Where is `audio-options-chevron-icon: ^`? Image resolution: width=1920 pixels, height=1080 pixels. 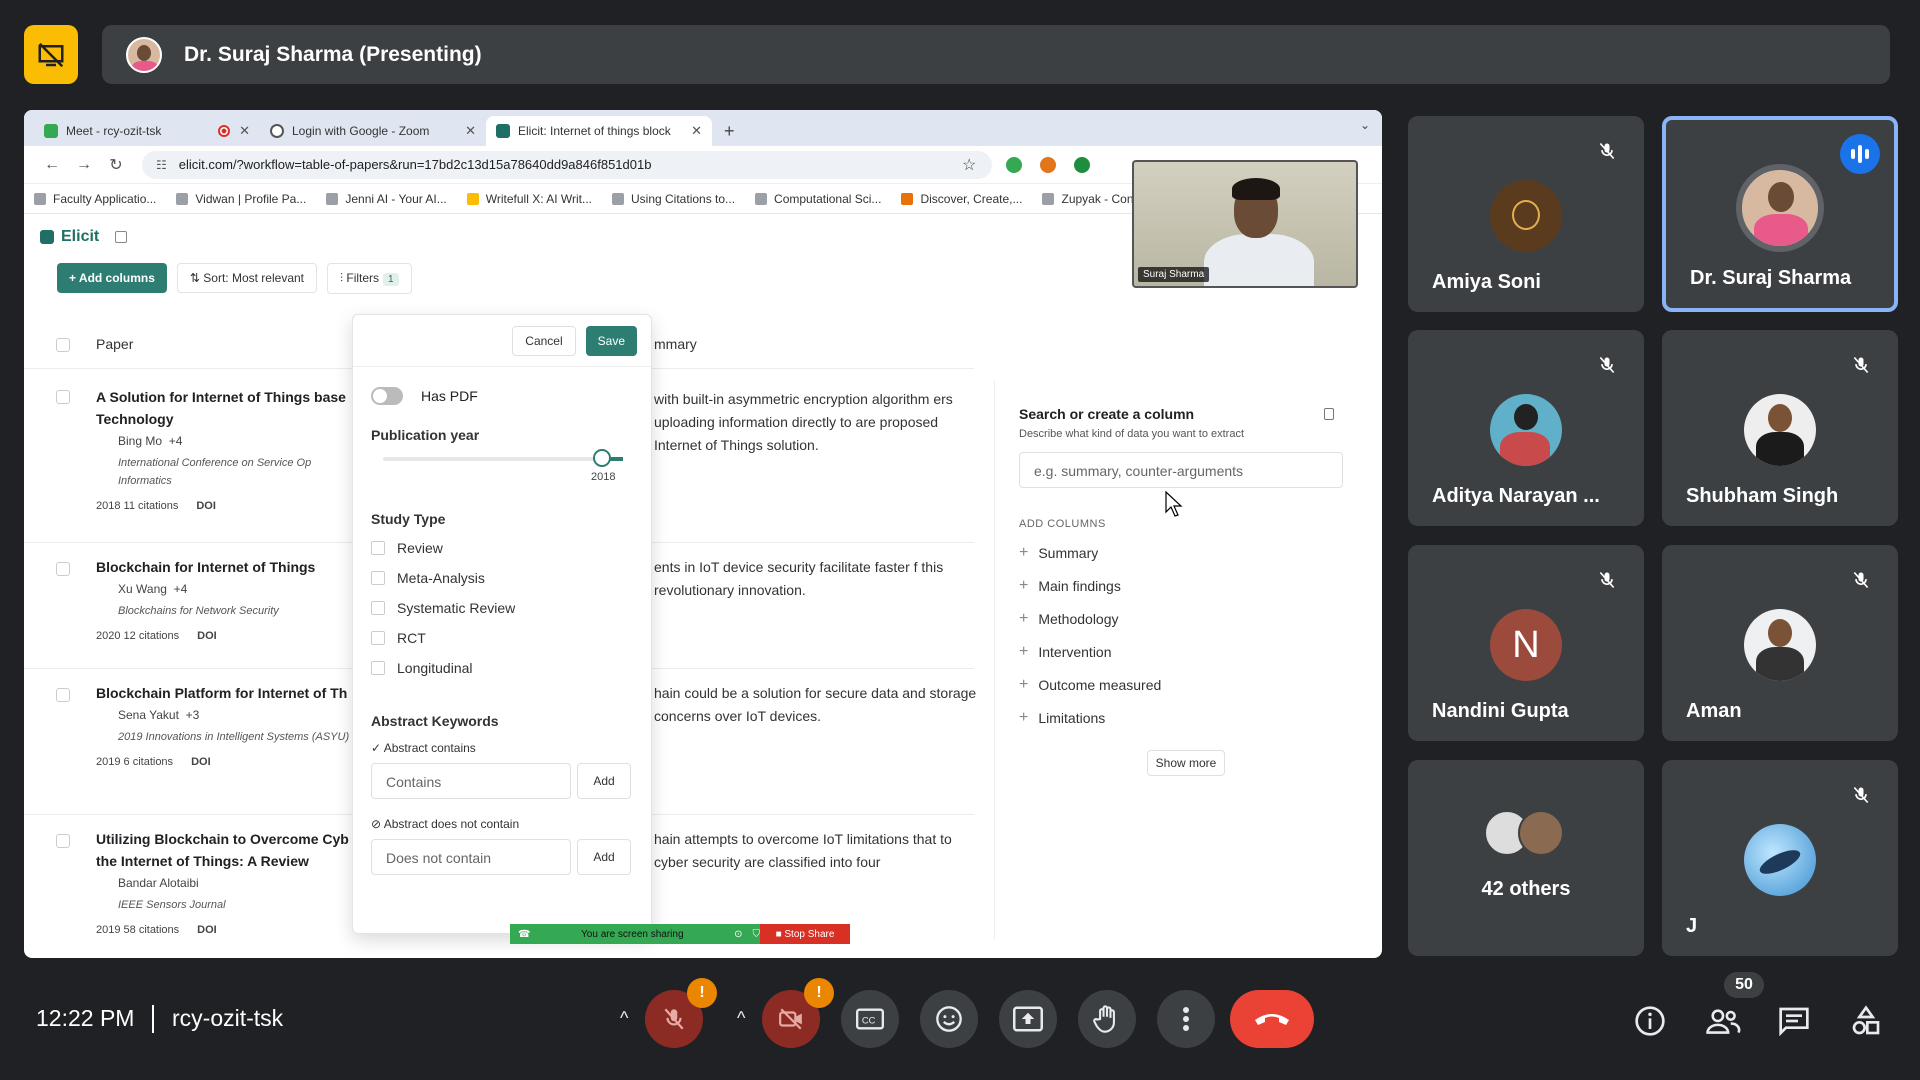
audio-options-chevron-icon: ^ is located at coordinates (624, 1018).